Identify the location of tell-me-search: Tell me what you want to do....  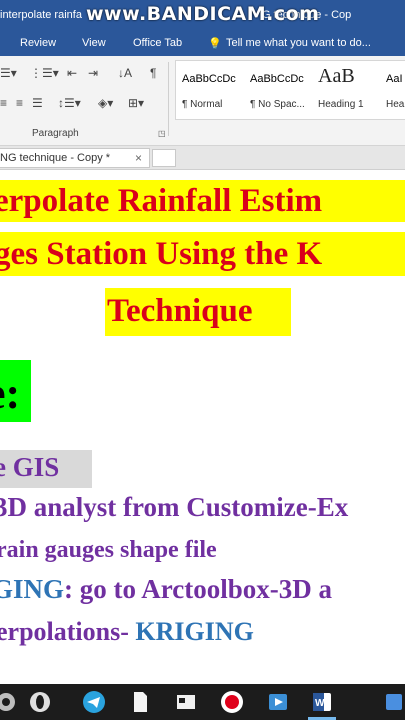
(298, 43).